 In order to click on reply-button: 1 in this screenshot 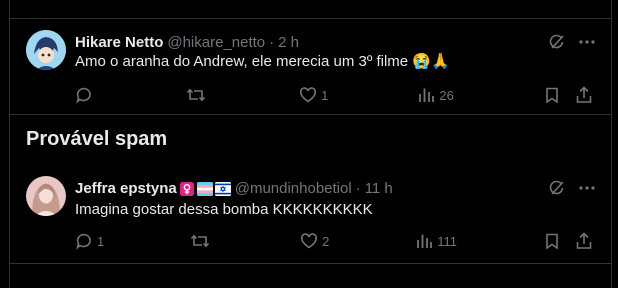, I will do `click(89, 241)`.